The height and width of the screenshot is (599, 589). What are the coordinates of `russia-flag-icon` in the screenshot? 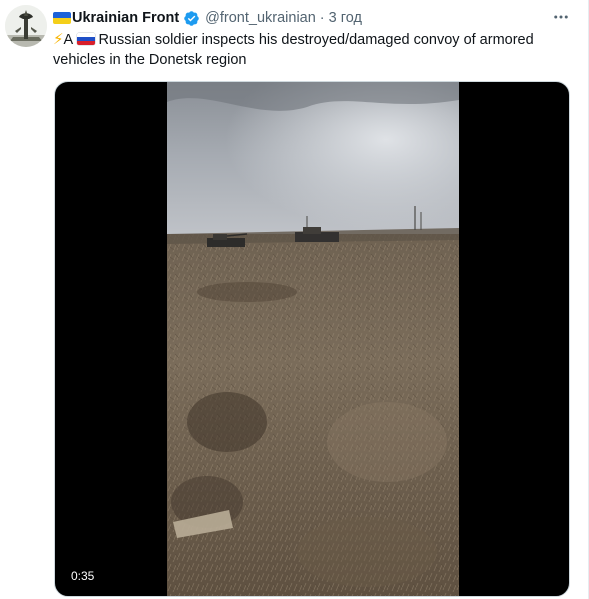 It's located at (86, 39).